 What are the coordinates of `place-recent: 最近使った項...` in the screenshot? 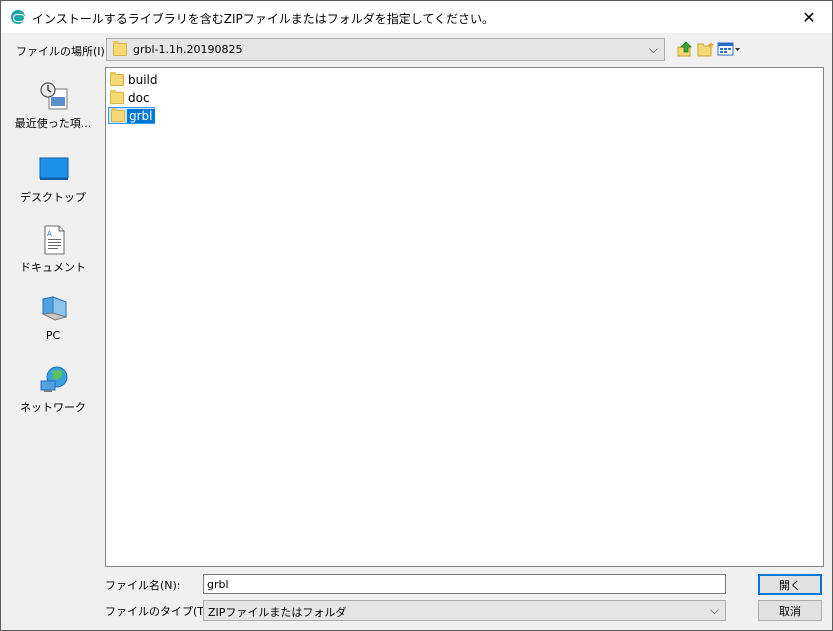 It's located at (53, 111).